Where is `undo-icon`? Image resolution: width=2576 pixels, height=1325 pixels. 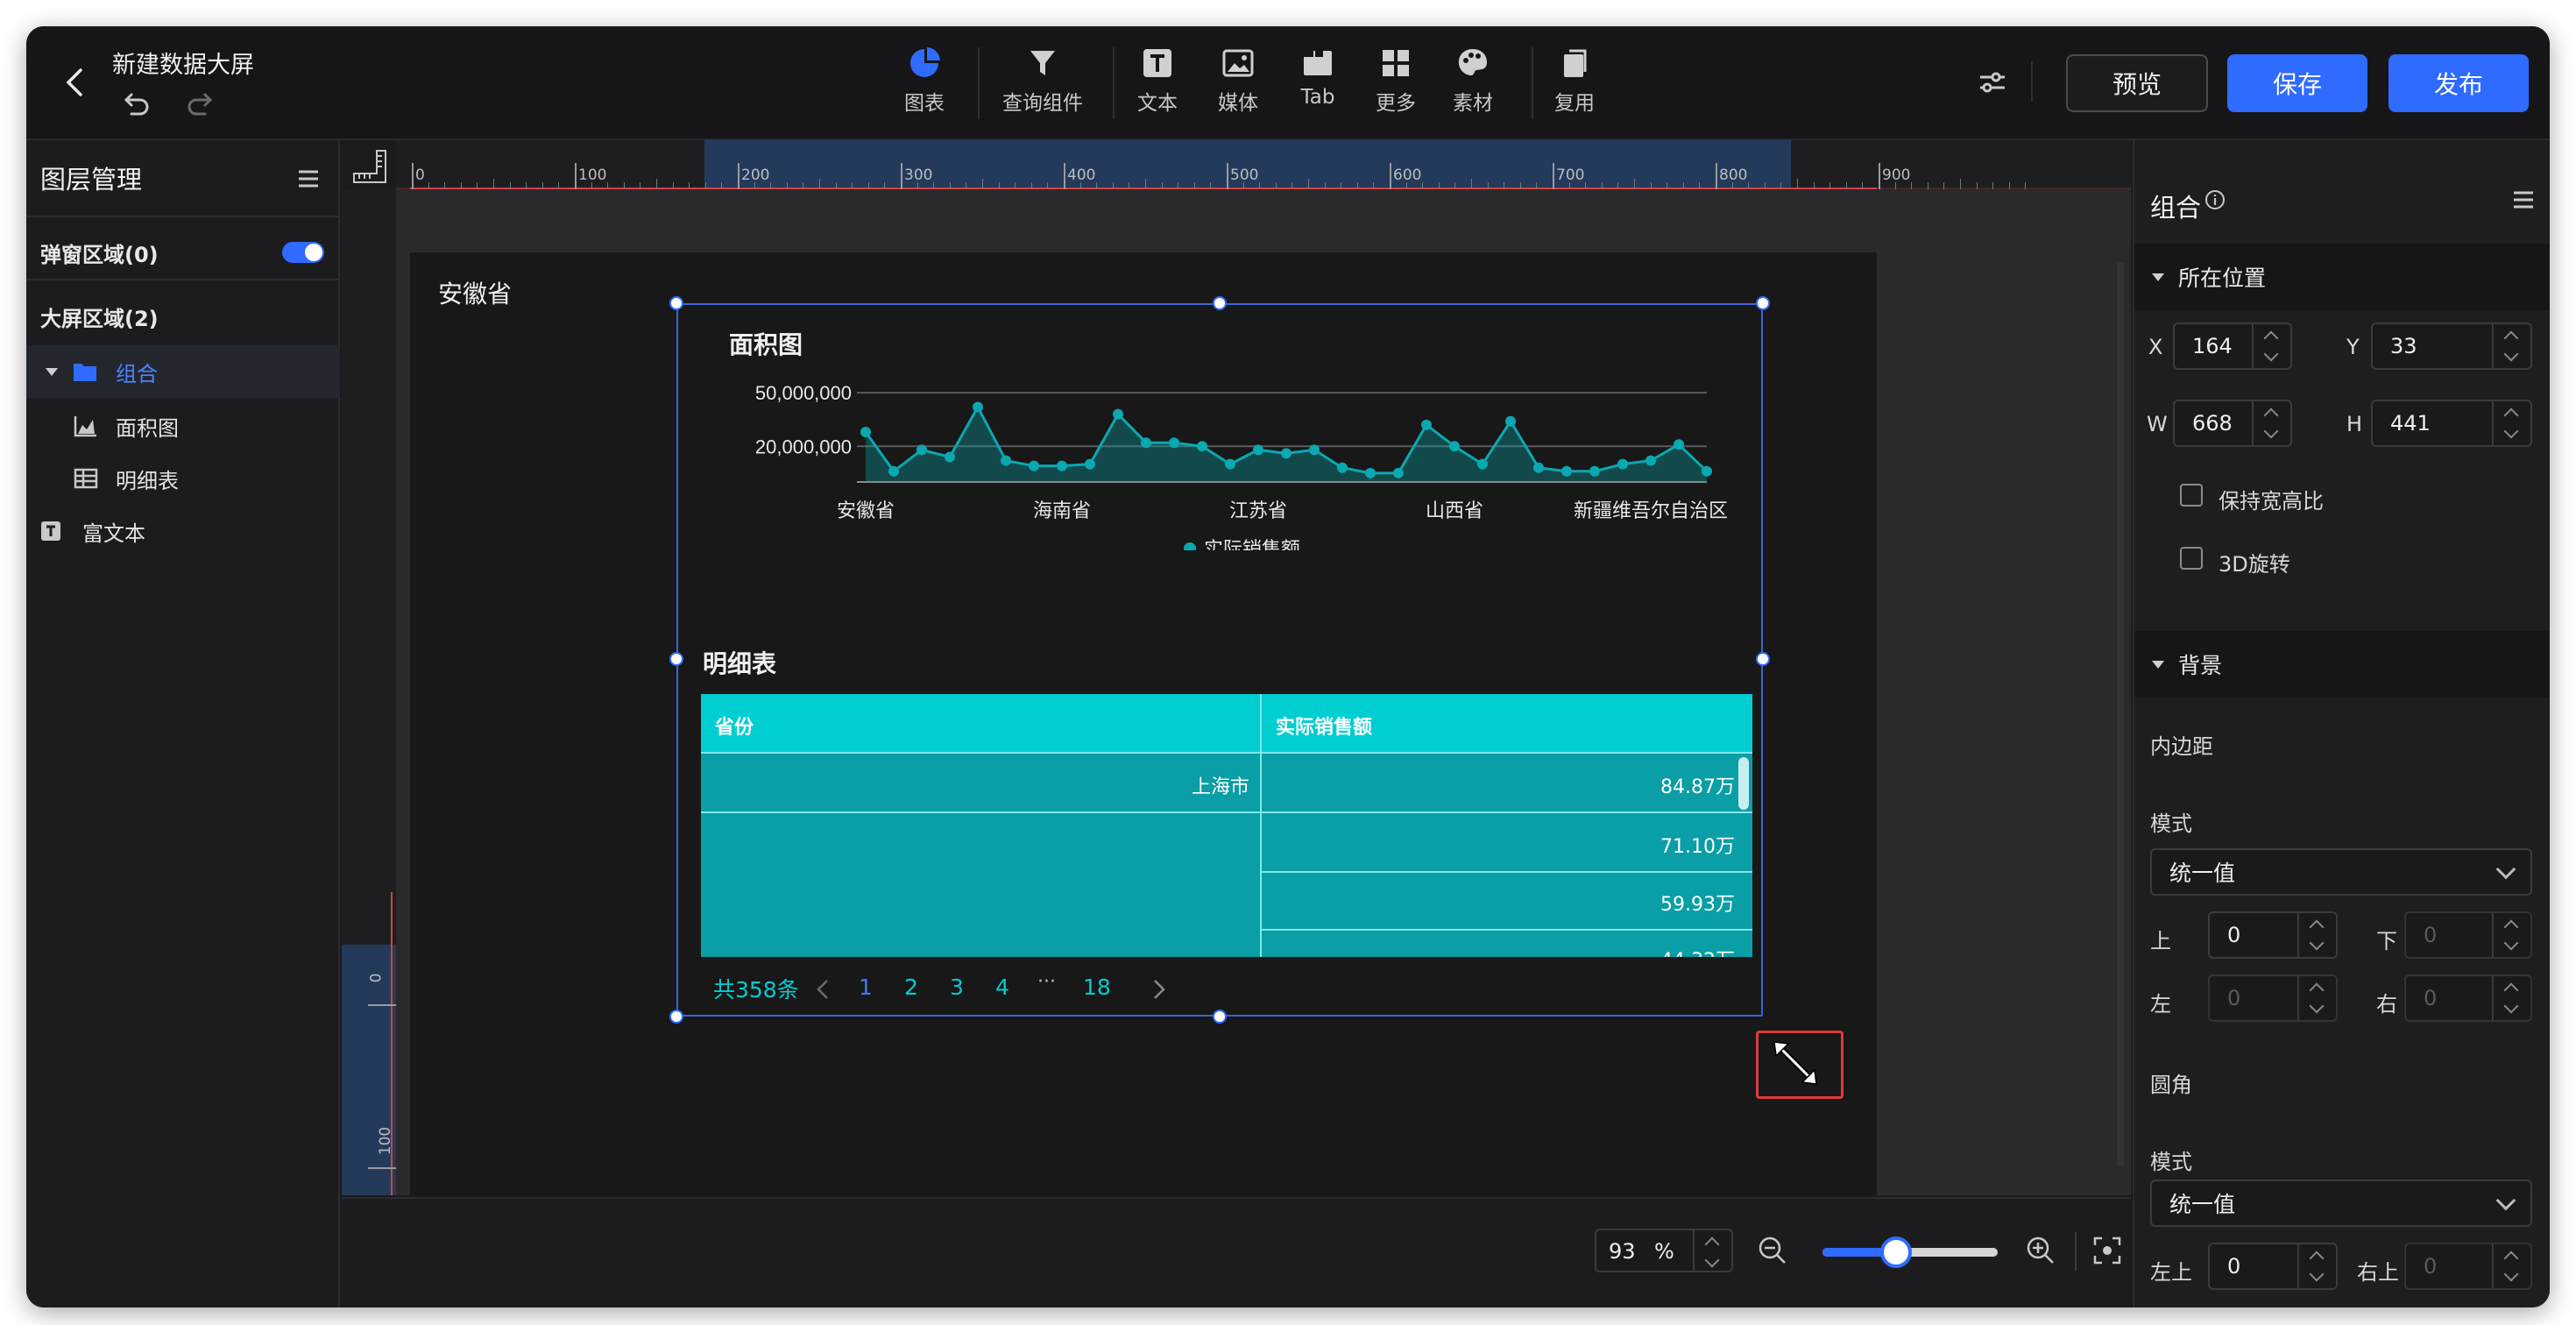 undo-icon is located at coordinates (134, 103).